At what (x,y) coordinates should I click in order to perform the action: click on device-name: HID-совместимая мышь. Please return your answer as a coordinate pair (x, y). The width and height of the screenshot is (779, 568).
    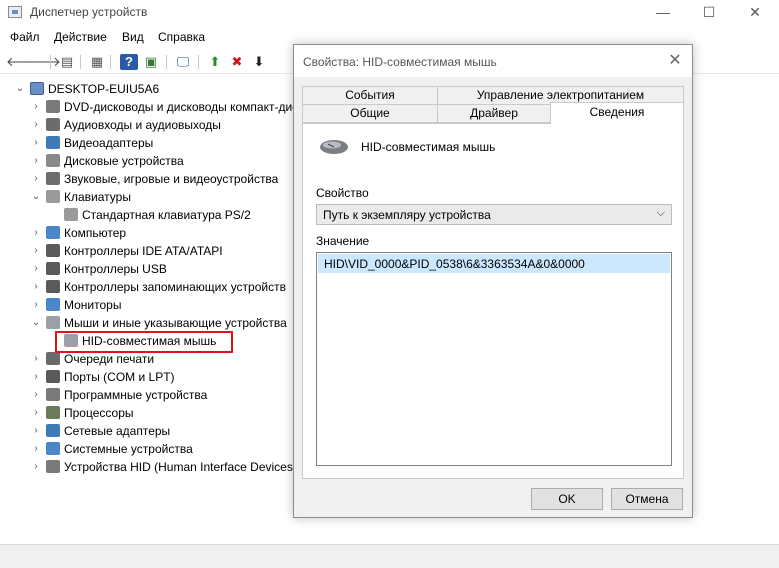
    Looking at the image, I should click on (428, 147).